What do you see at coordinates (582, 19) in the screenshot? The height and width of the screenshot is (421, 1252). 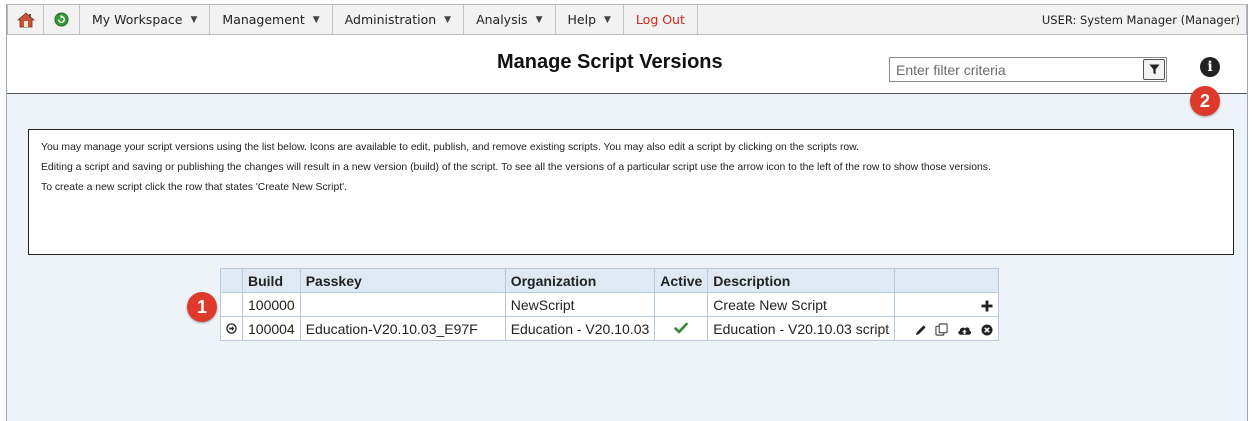 I see `menu-help-label: Help` at bounding box center [582, 19].